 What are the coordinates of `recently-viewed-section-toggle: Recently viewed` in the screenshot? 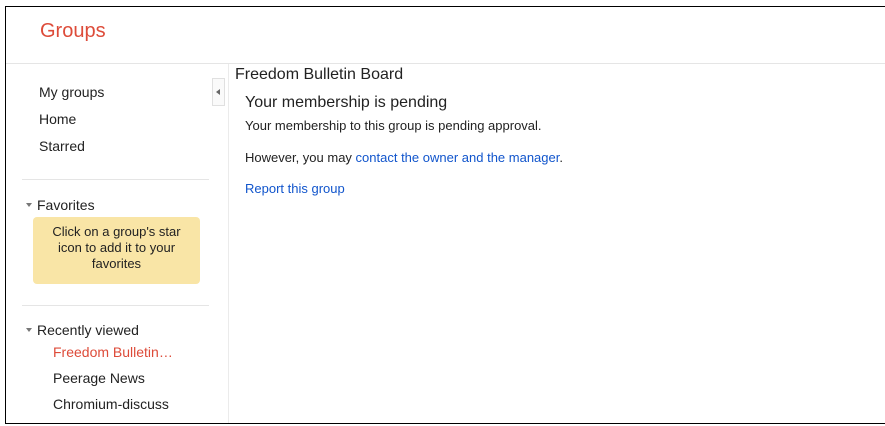 It's located at (82, 330).